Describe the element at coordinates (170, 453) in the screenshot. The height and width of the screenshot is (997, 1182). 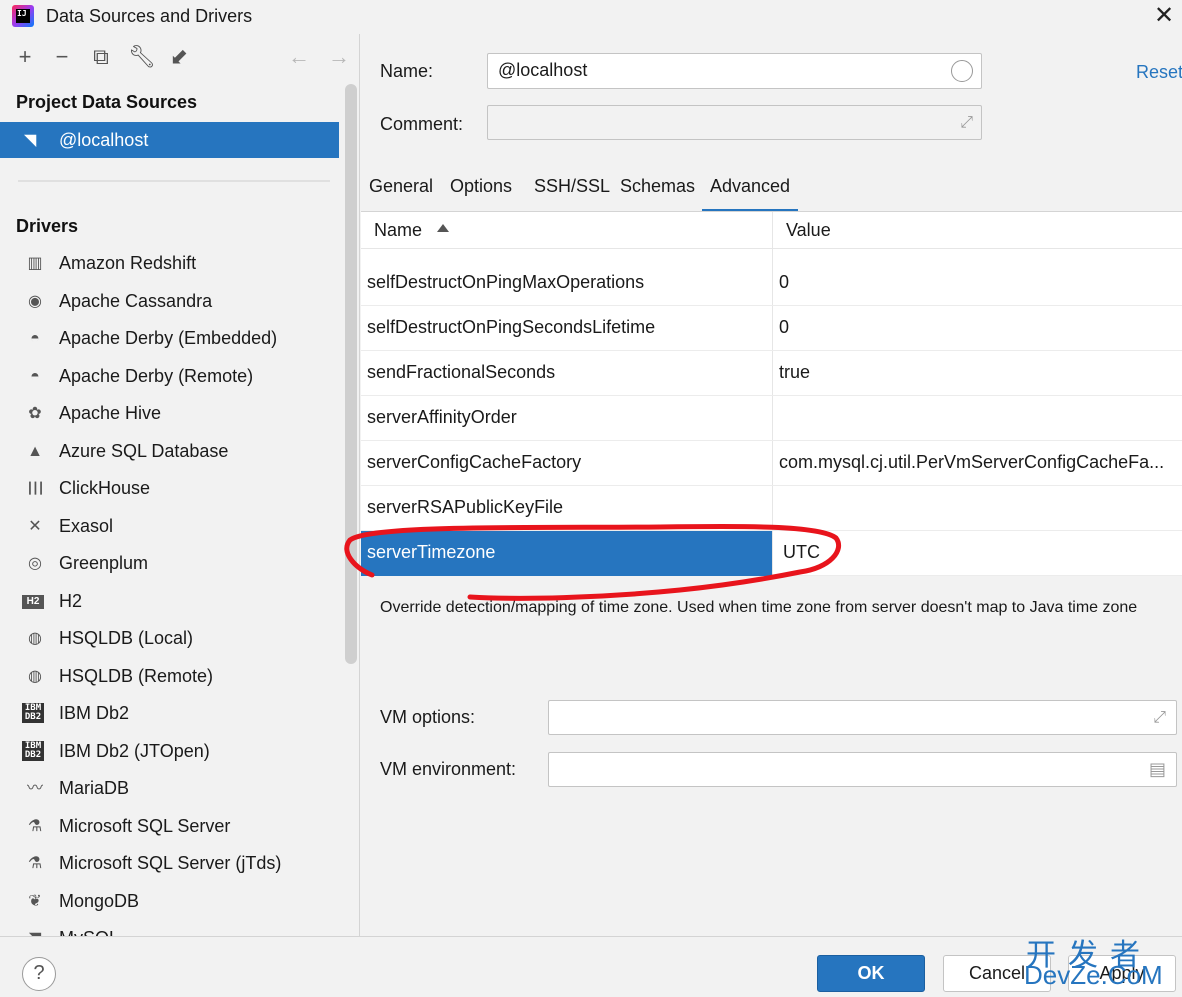
I see `driver-item: ▲ Azure SQL Database` at that location.